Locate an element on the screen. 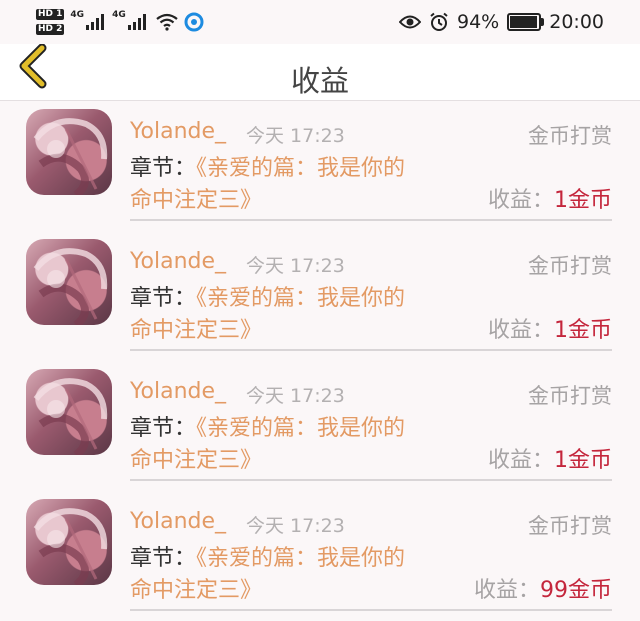  app-notification-icon is located at coordinates (194, 22).